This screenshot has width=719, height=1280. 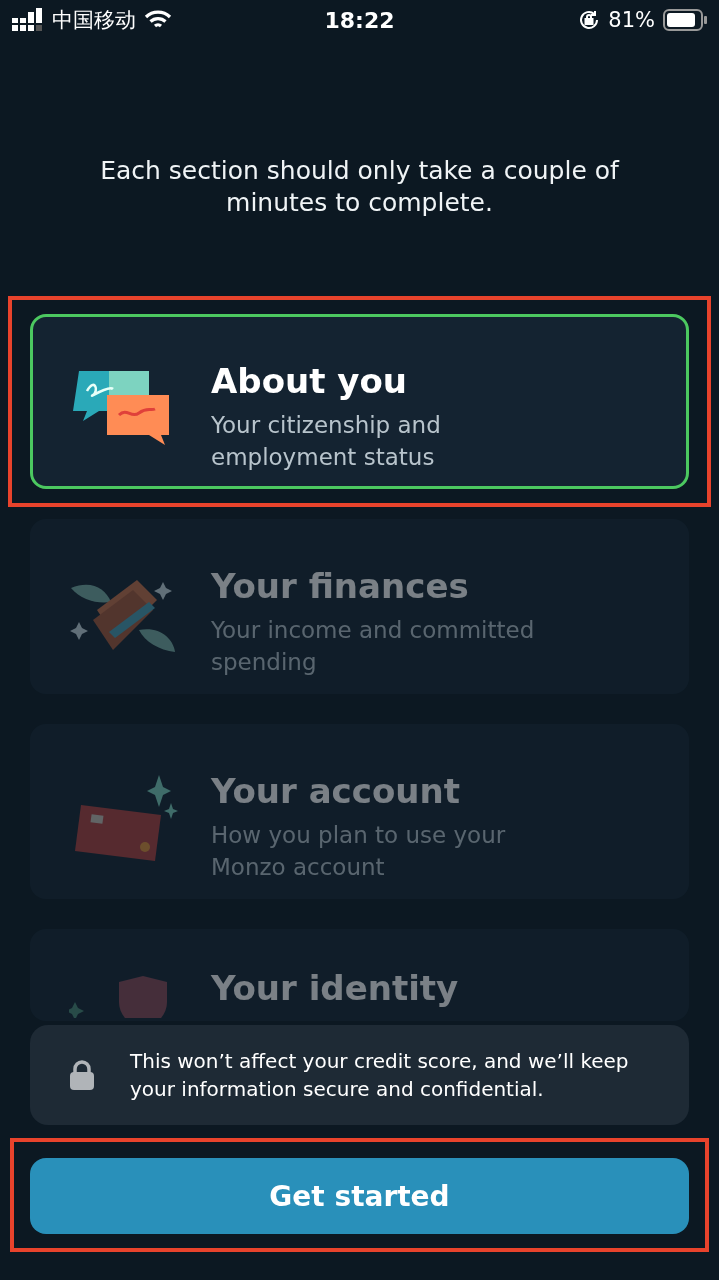 What do you see at coordinates (310, 381) in the screenshot?
I see `section-title: About you` at bounding box center [310, 381].